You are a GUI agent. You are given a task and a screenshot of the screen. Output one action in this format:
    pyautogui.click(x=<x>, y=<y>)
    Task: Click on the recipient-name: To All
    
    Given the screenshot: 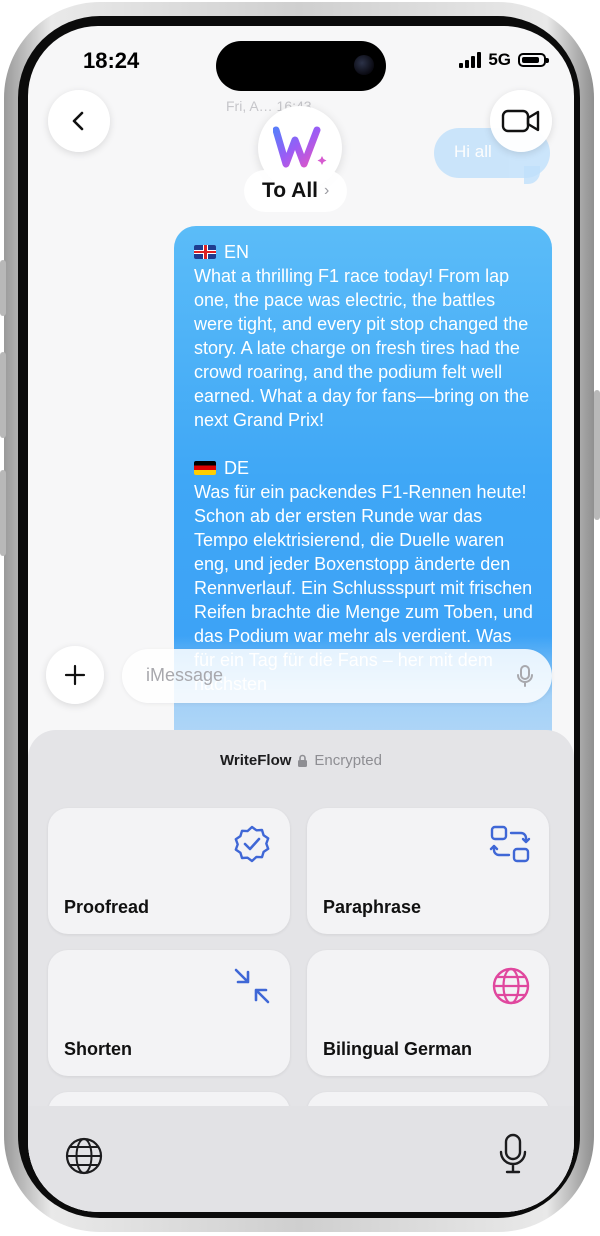 What is the action you would take?
    pyautogui.click(x=290, y=190)
    